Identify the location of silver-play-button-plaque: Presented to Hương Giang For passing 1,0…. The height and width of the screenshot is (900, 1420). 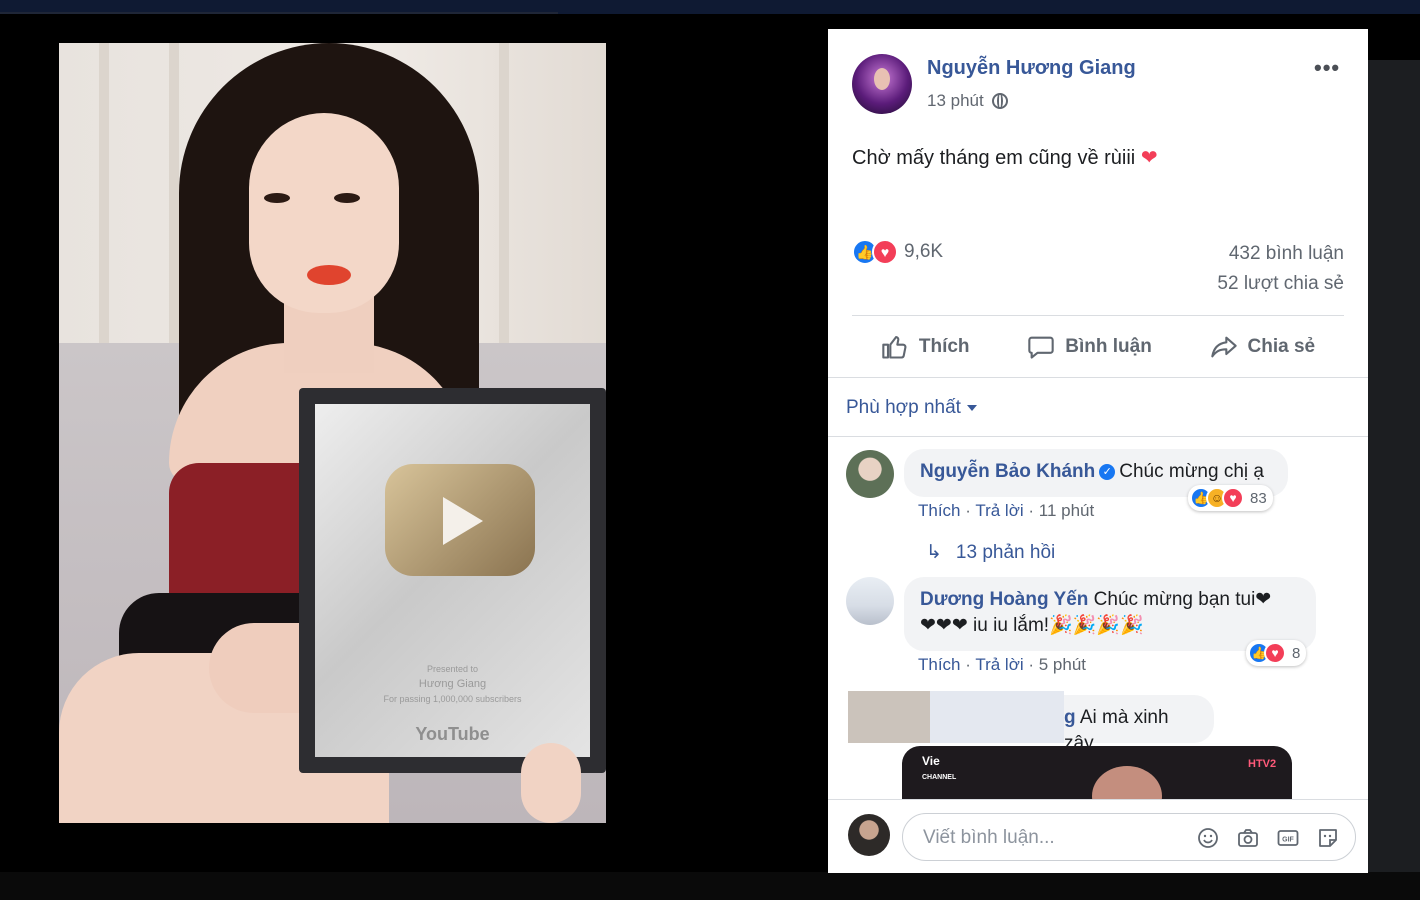
(452, 580).